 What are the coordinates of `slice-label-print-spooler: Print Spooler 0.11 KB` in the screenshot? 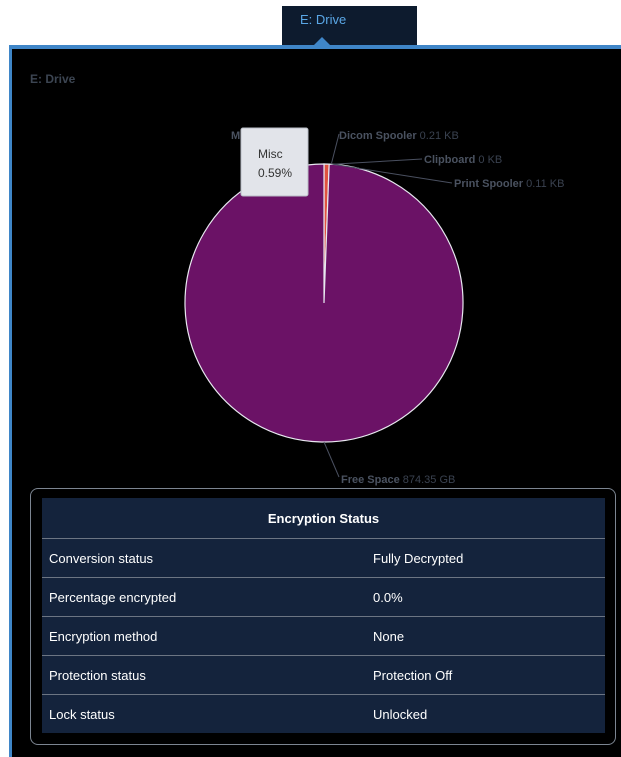 It's located at (509, 184).